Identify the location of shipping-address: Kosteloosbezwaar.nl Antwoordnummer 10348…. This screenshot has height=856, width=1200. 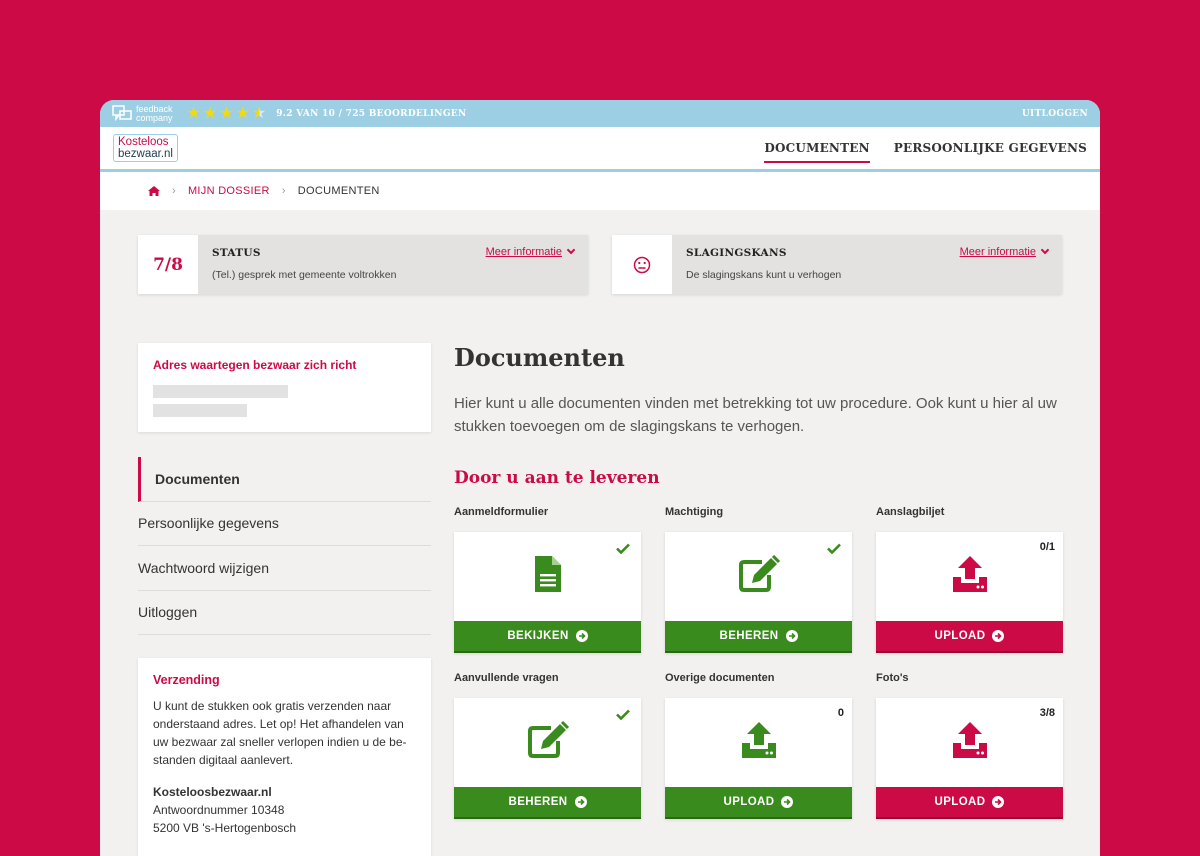
(284, 810).